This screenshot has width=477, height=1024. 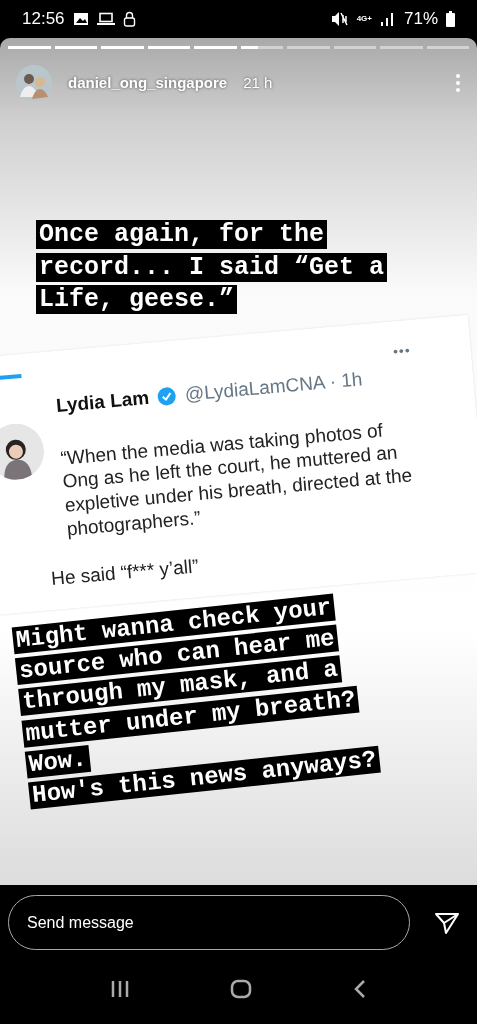 I want to click on author-handle: @LydiaLamCNA · 1h, so click(x=273, y=386).